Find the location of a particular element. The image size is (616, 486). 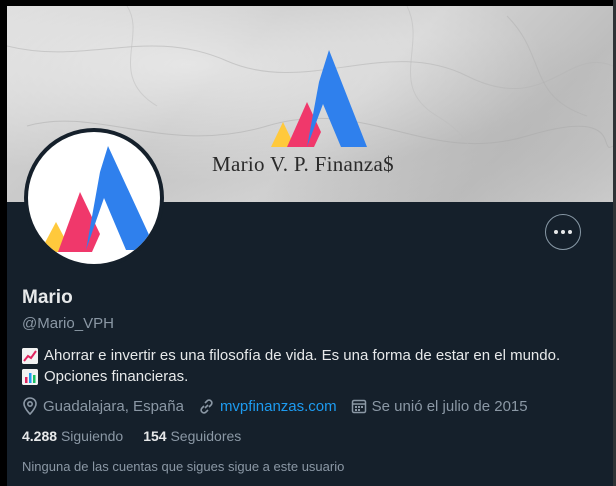

bio-line-2: Opciones financieras. is located at coordinates (116, 376).